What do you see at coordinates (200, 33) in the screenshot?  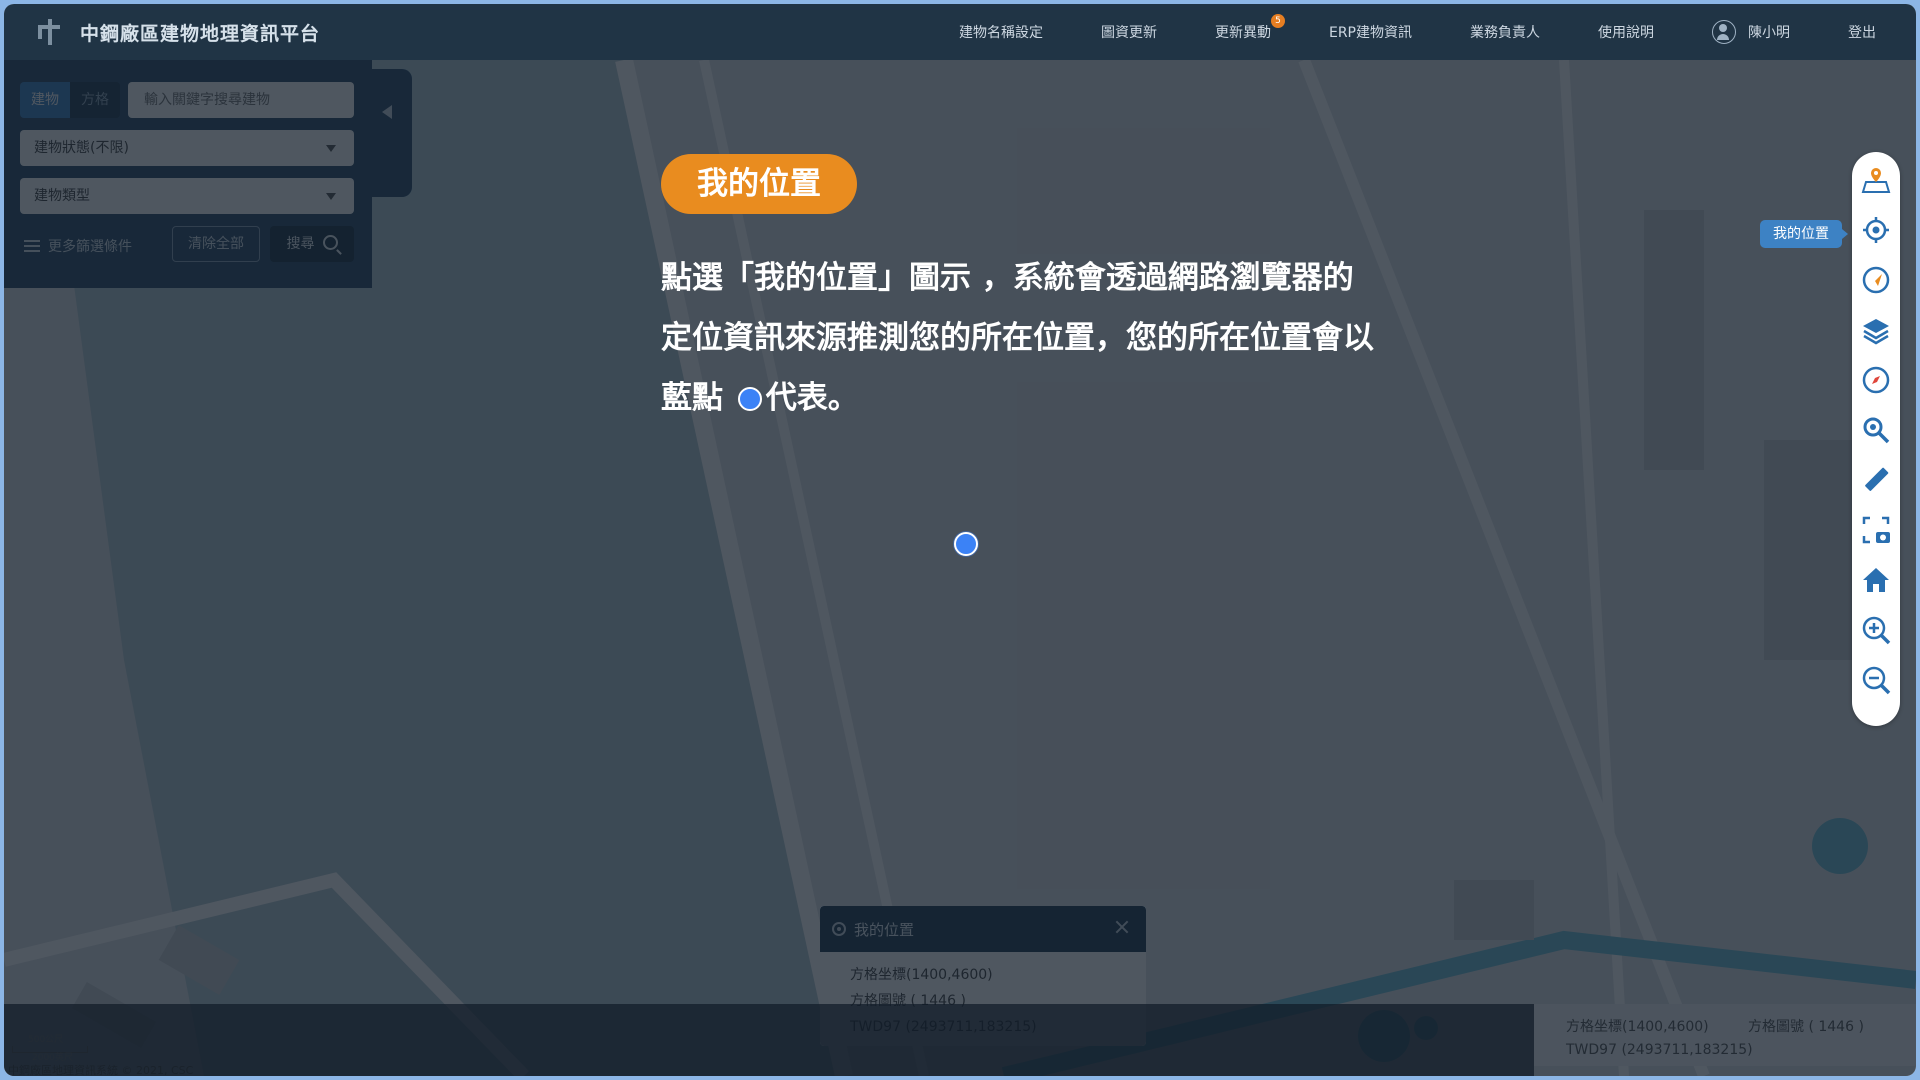 I see `app-title: 中鋼廠區建物地理資訊平台` at bounding box center [200, 33].